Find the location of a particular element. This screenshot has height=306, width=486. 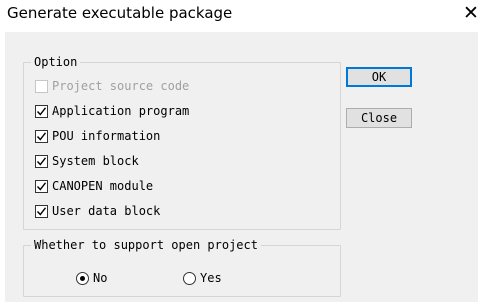

radio-no: No is located at coordinates (91, 278).